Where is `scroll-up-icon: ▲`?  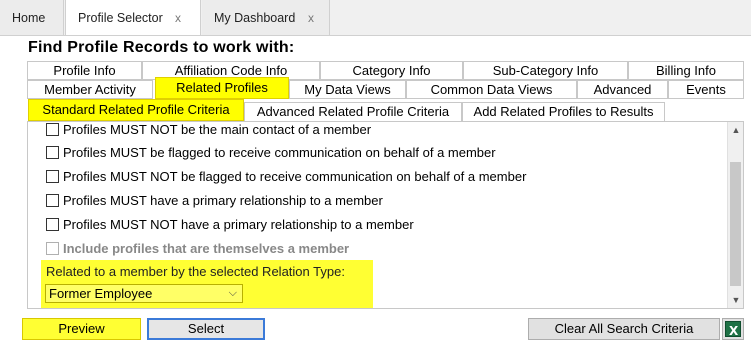
scroll-up-icon: ▲ is located at coordinates (735, 130).